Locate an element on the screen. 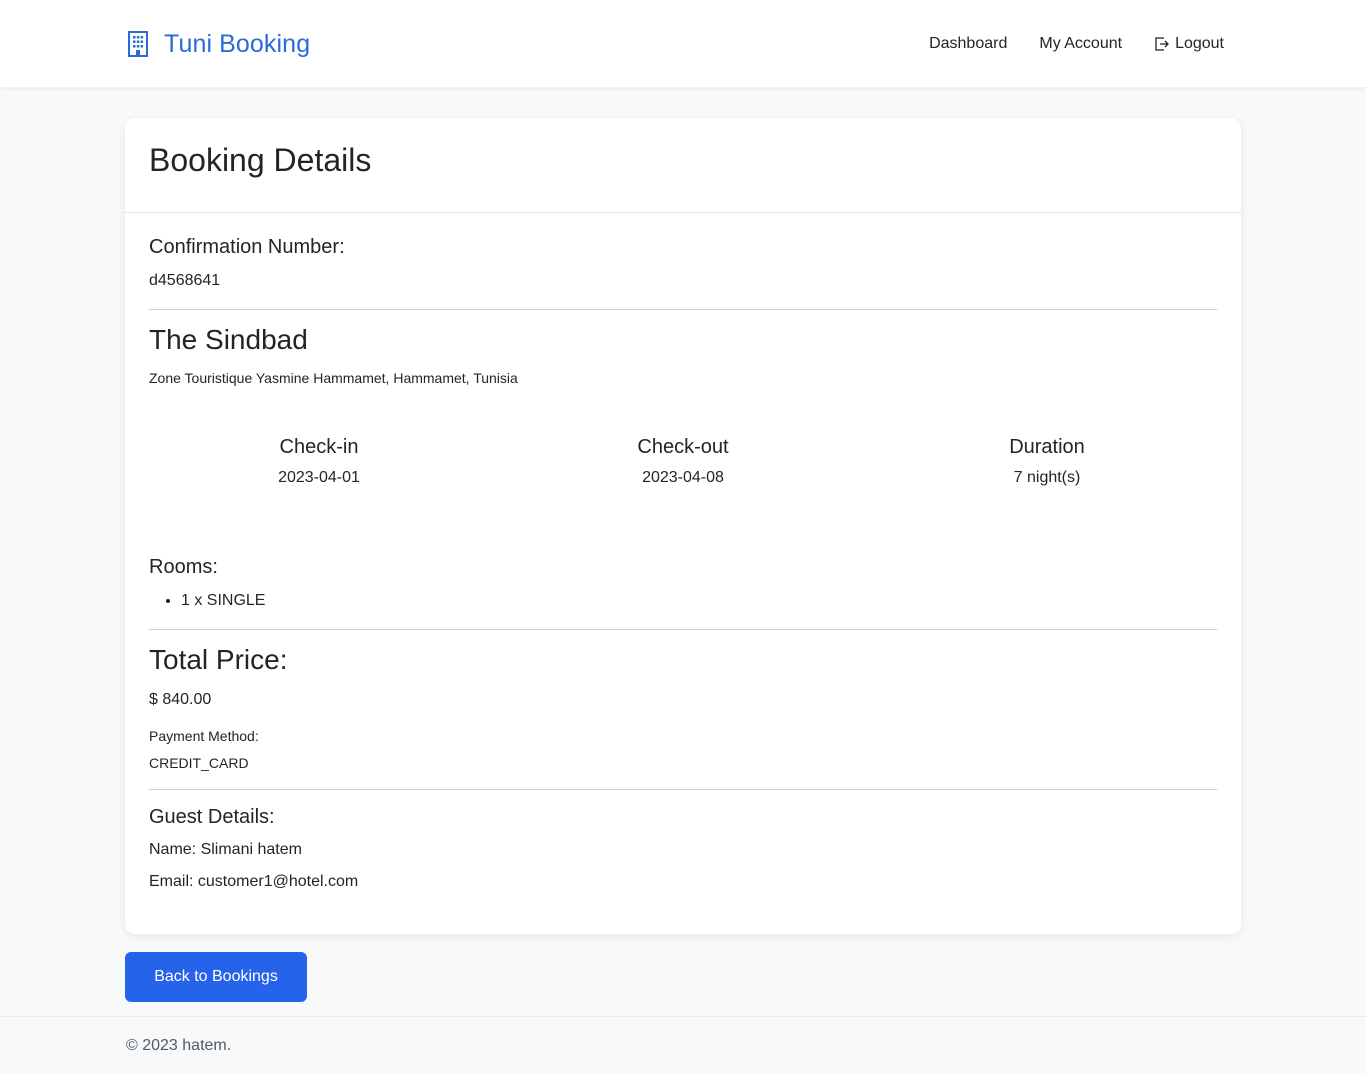 The image size is (1366, 1074). footer: © 2023 hatem. is located at coordinates (683, 1045).